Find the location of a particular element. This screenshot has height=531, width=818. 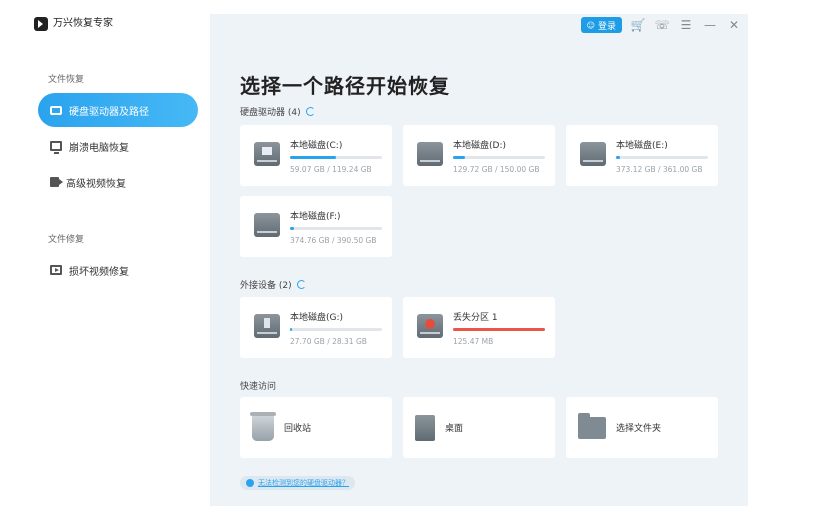

drive-card-d: 本地磁盘(D:) 129.72 GB / 150.00 GB is located at coordinates (479, 155).